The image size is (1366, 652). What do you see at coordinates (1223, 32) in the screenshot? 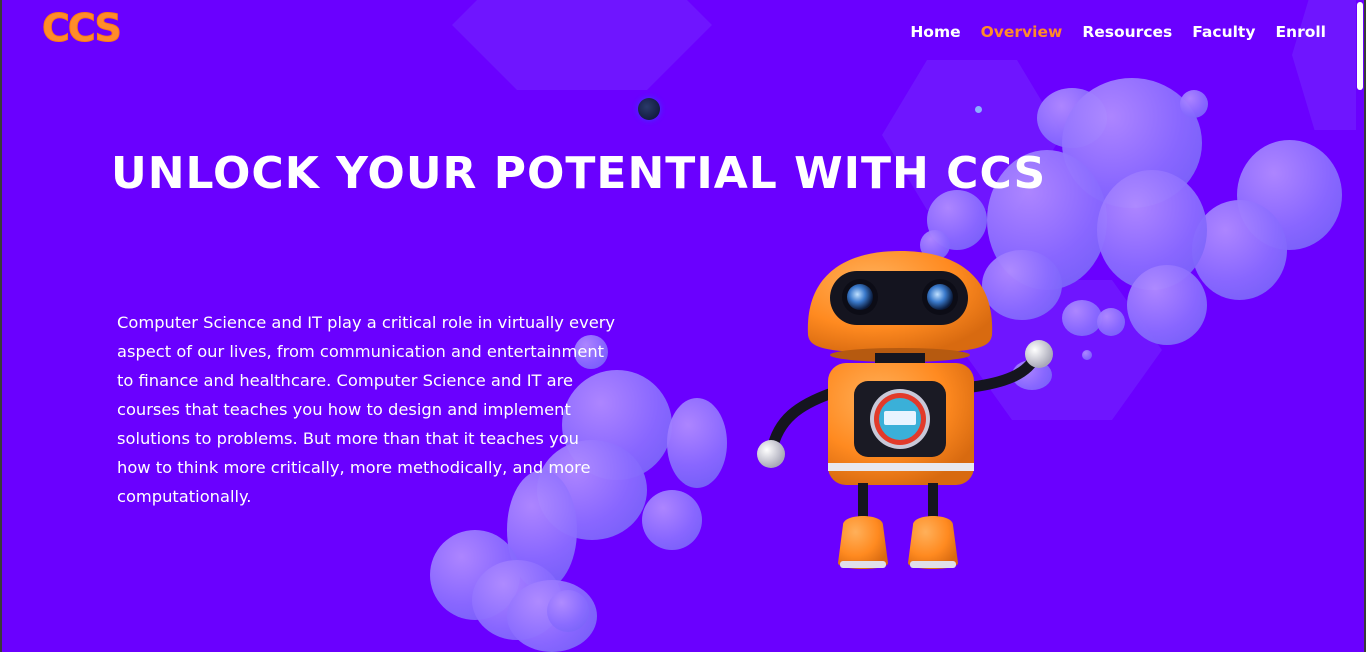
I see `nav-faculty-link: Faculty` at bounding box center [1223, 32].